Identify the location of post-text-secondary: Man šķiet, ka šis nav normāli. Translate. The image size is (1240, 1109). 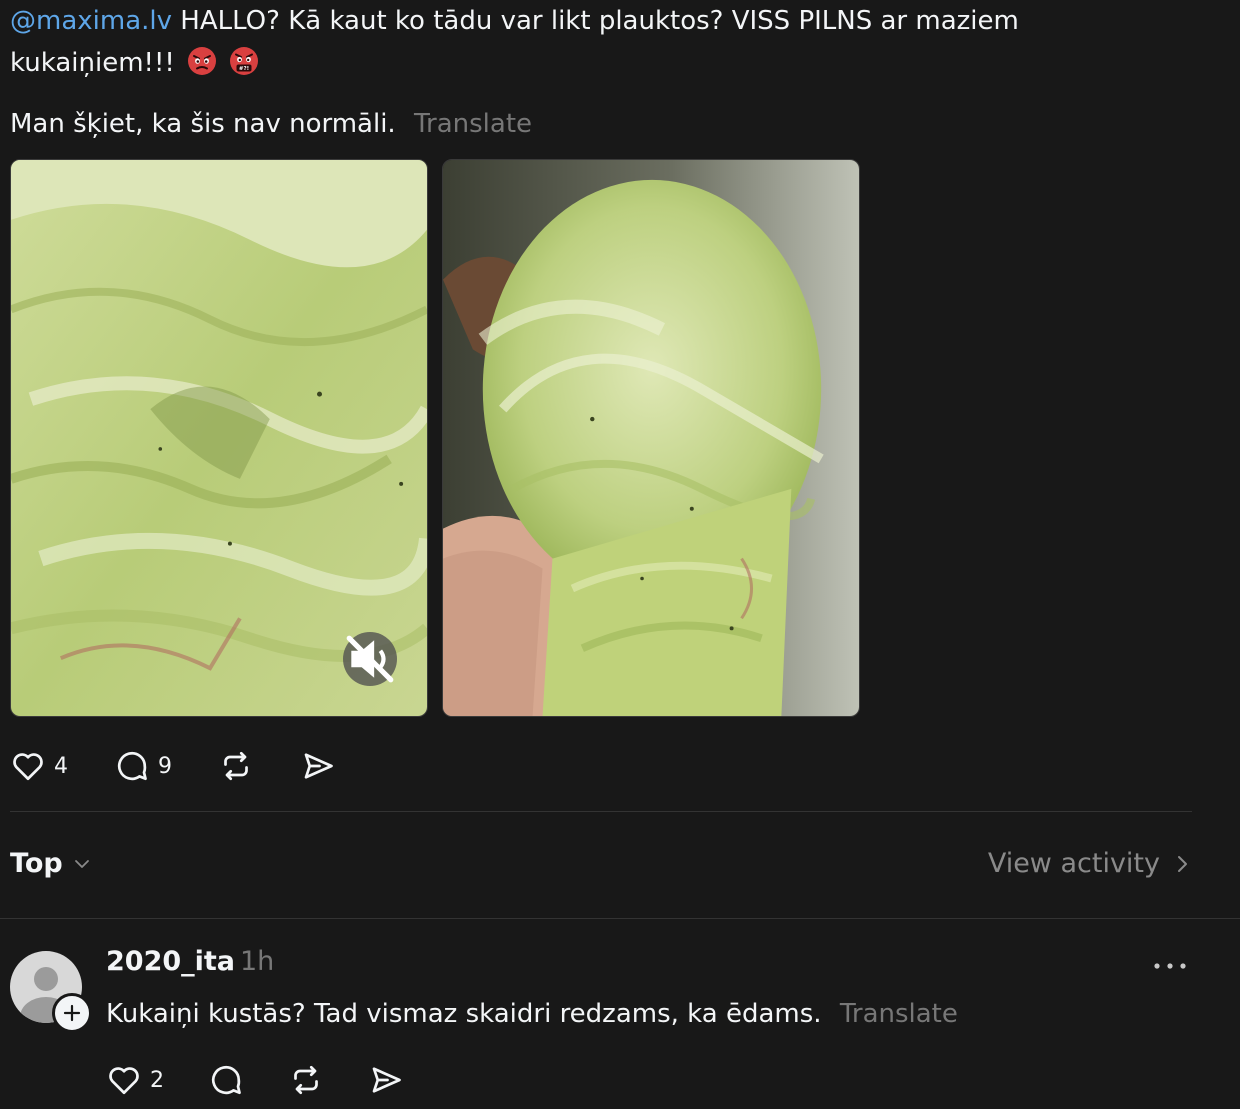
(271, 124).